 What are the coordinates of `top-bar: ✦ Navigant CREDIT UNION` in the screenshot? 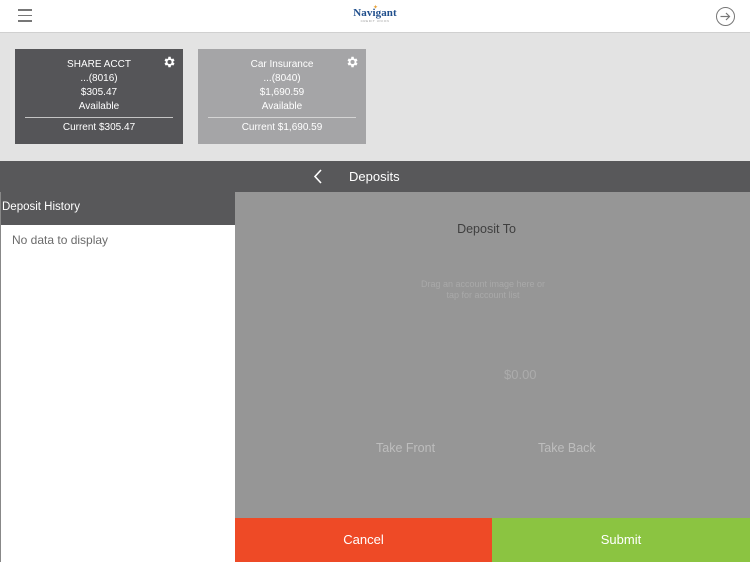 It's located at (375, 16).